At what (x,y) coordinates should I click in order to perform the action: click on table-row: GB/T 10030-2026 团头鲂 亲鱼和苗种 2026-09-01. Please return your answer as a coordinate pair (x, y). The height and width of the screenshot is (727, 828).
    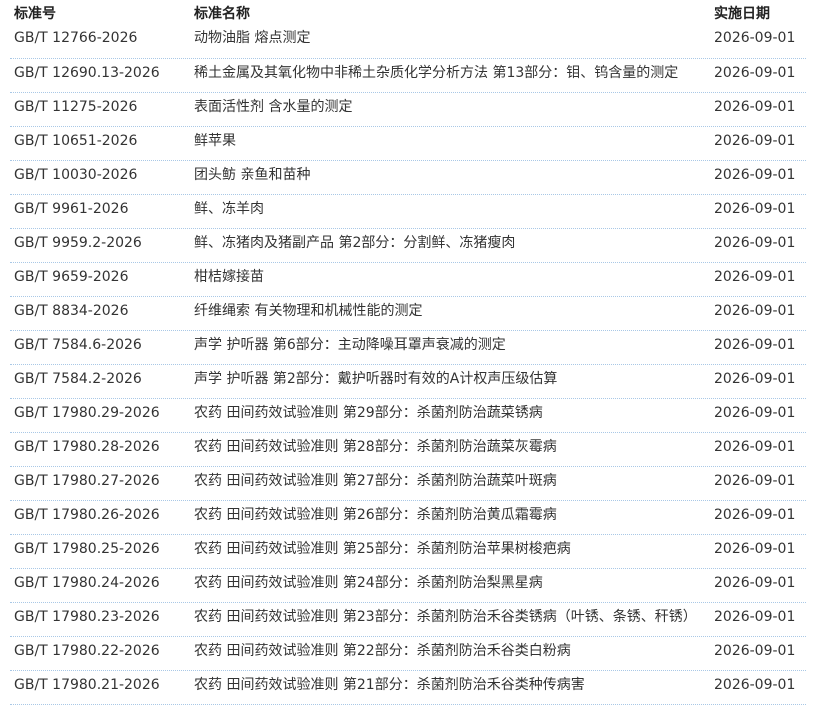
    Looking at the image, I should click on (408, 178).